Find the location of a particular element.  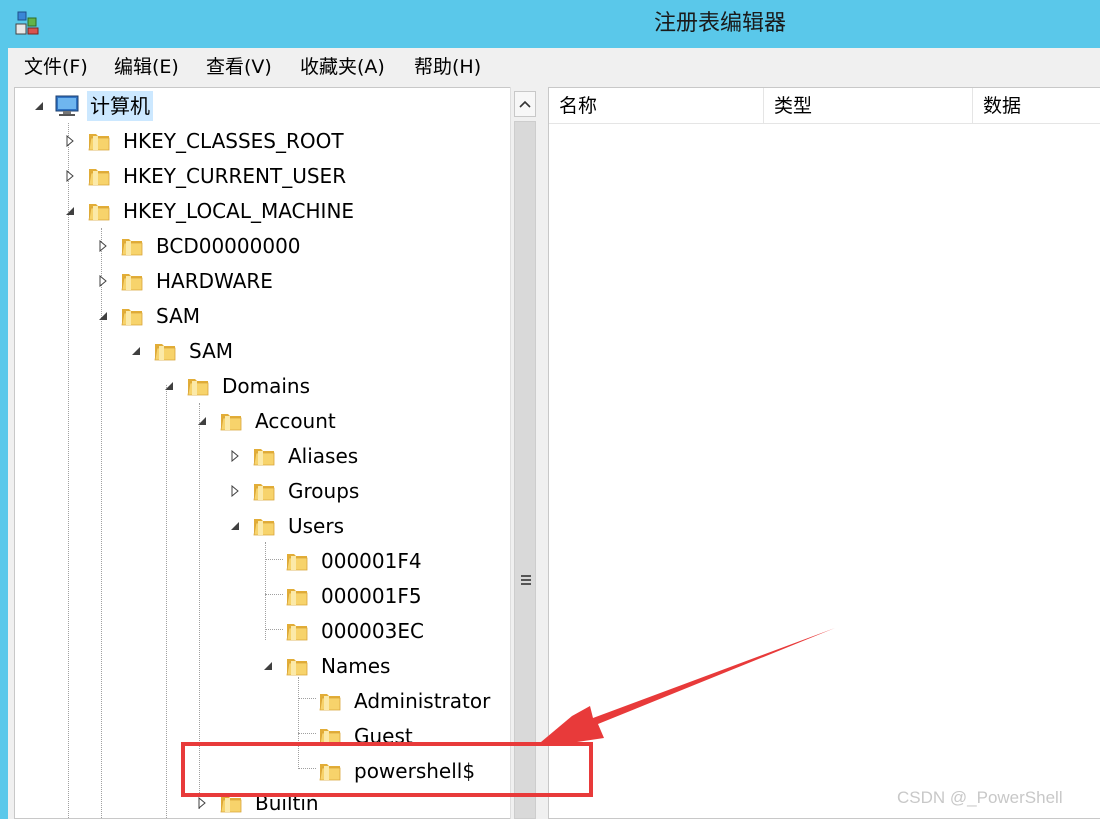

tree-label: 计算机 is located at coordinates (120, 106).